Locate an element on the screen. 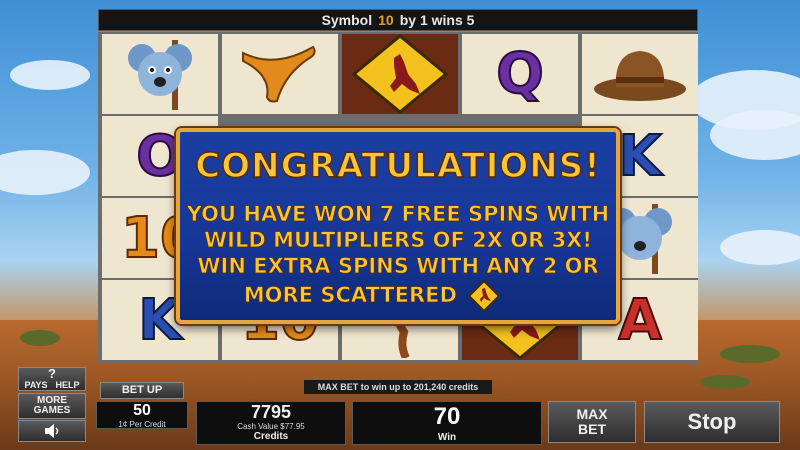 Image resolution: width=800 pixels, height=450 pixels. hat-symbol is located at coordinates (640, 74).